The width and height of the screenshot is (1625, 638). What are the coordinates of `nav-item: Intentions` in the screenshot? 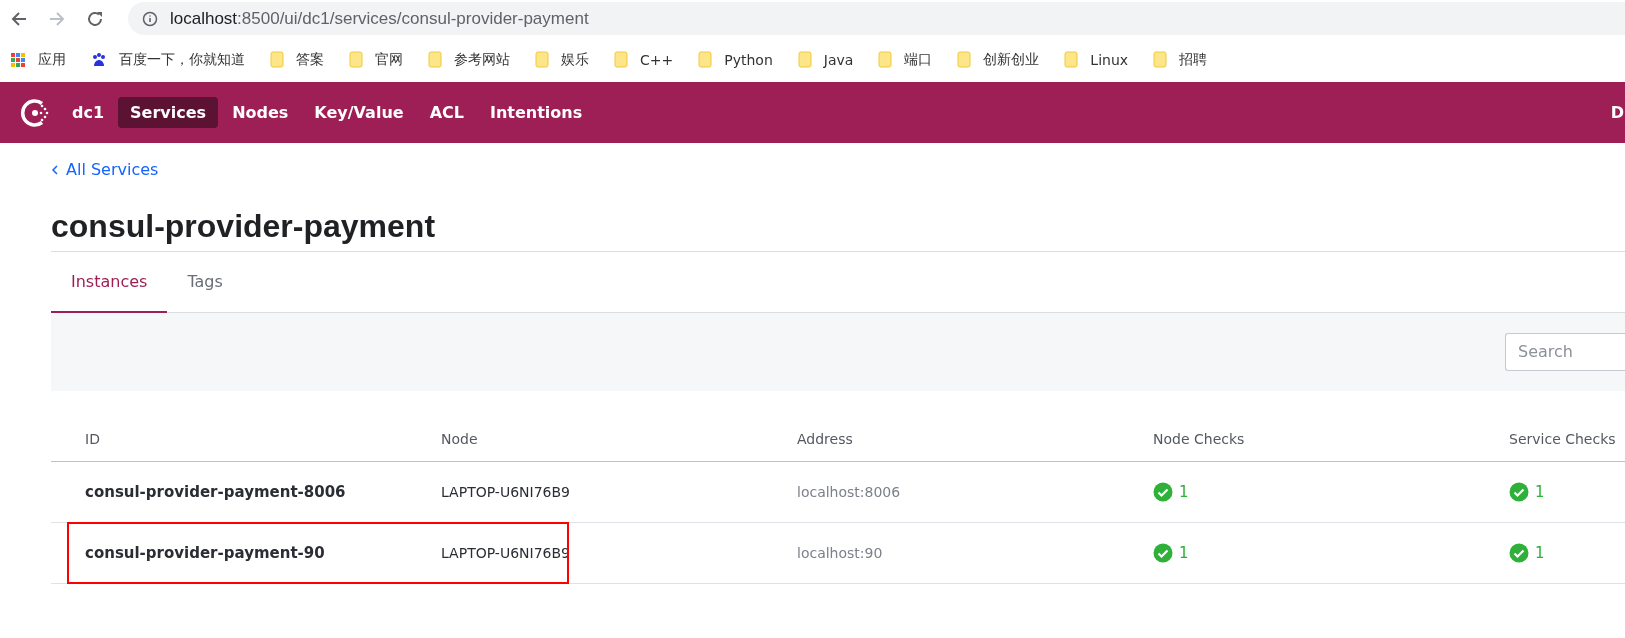 It's located at (536, 112).